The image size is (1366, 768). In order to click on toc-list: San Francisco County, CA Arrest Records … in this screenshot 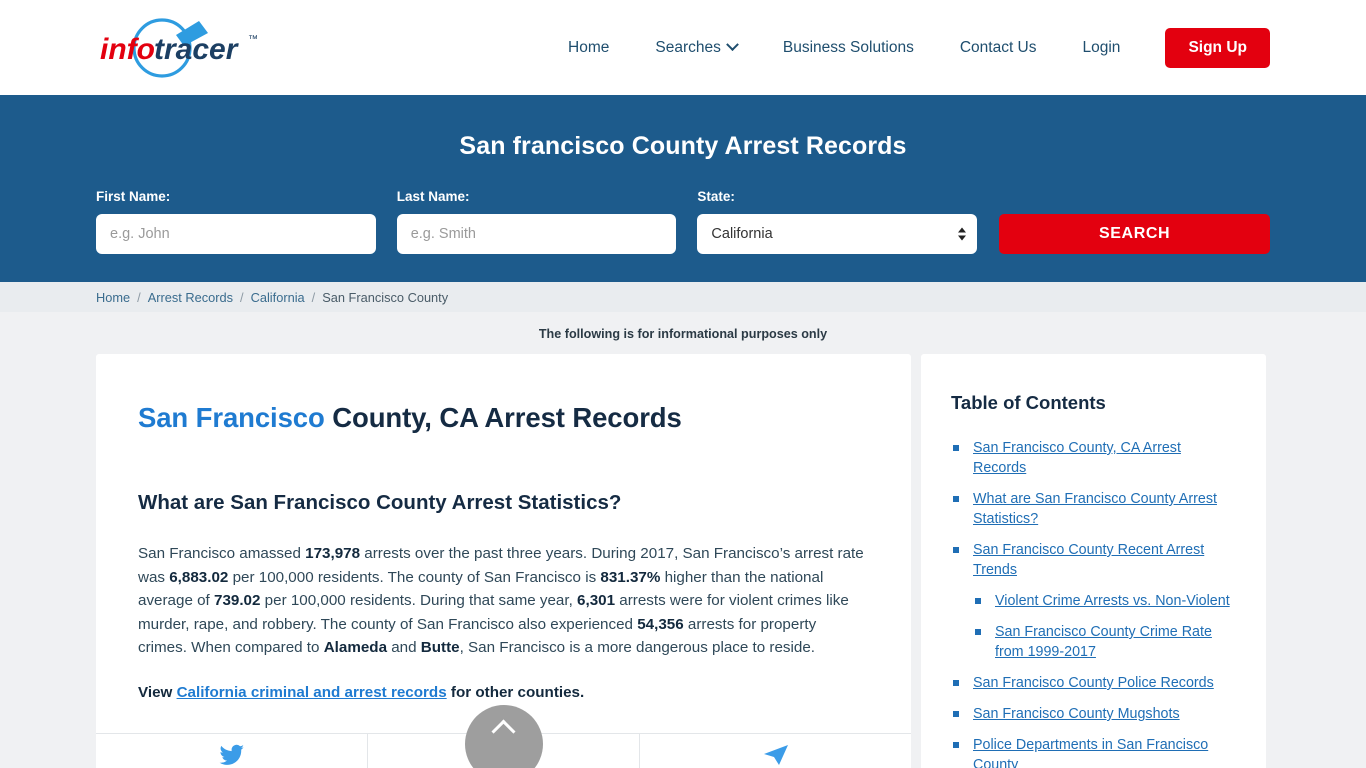, I will do `click(1093, 603)`.